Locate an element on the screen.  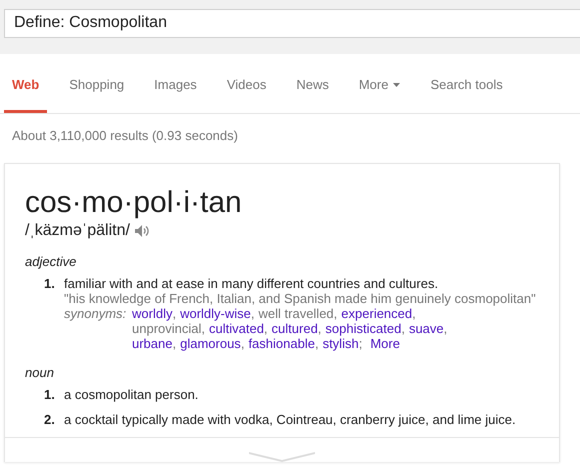
speaker-icon is located at coordinates (141, 231).